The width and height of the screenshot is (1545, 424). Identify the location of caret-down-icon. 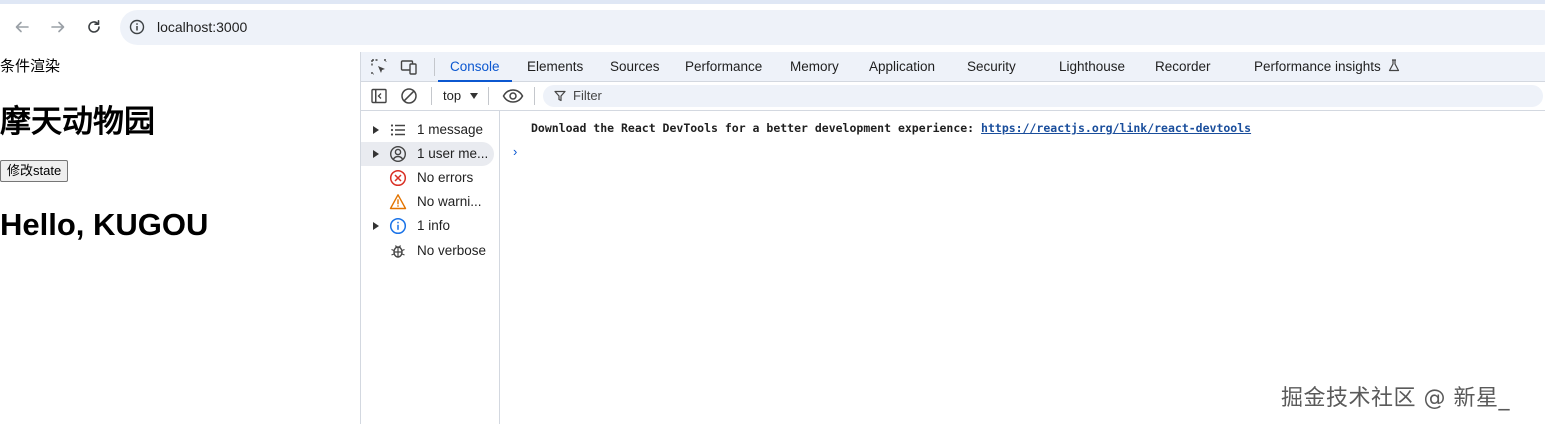
(473, 96).